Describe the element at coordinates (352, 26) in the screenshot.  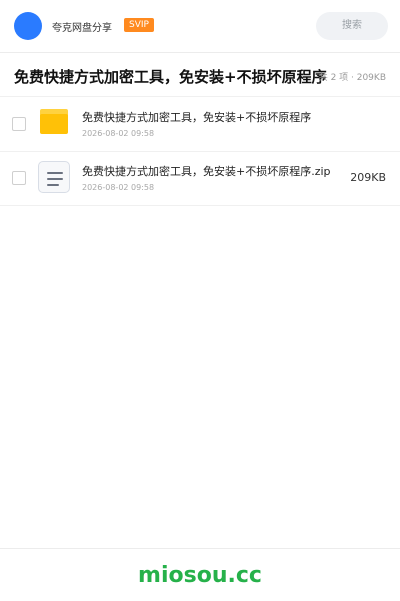
I see `search-button: 搜索` at that location.